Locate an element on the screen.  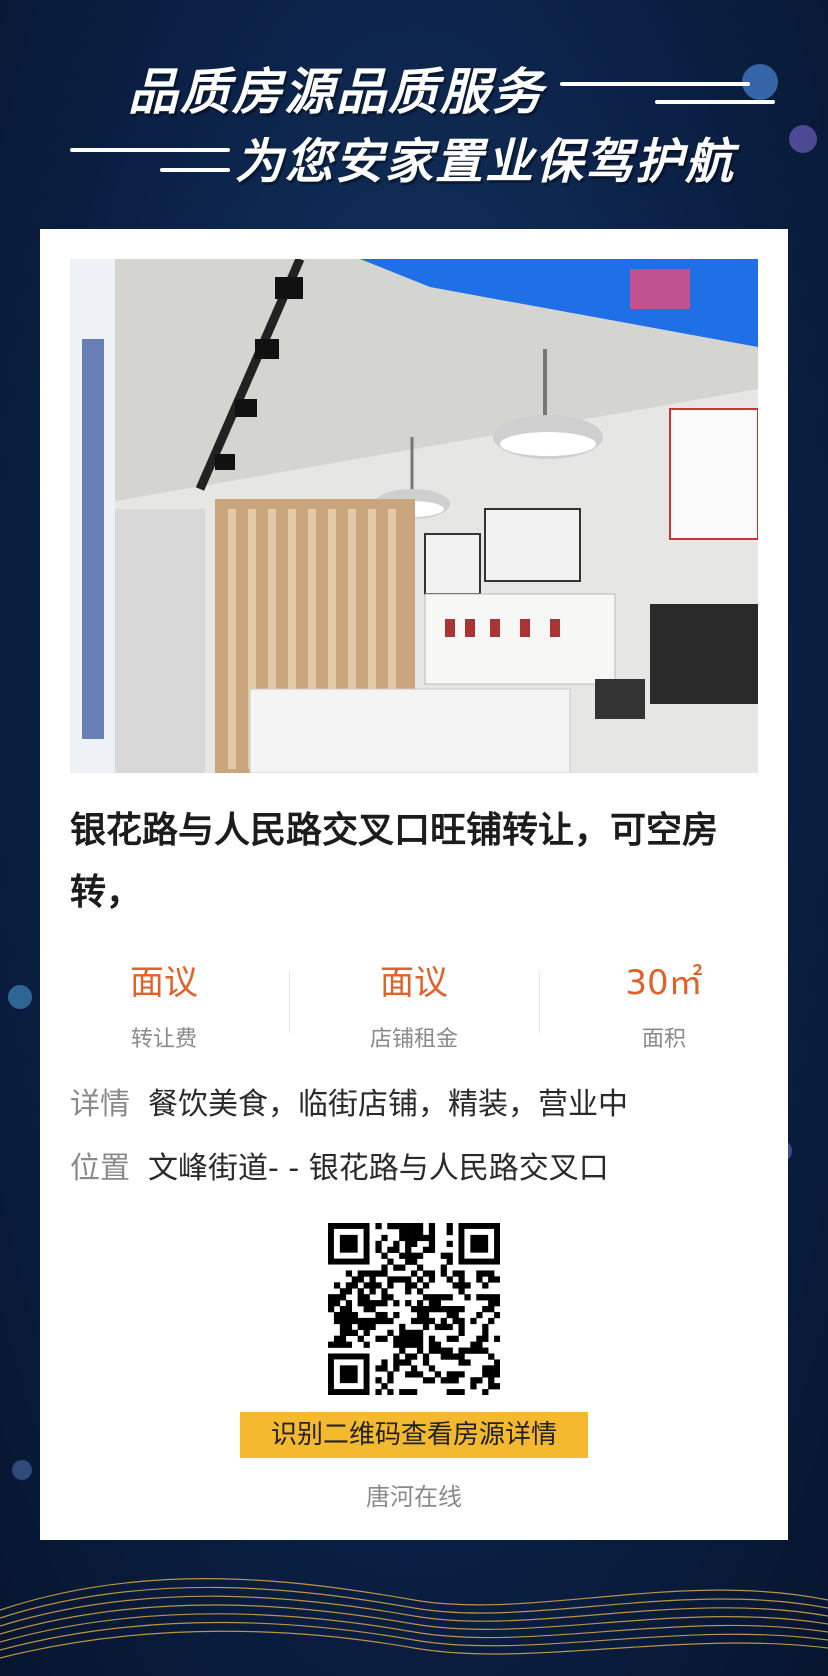
details-value: 餐饮美食，临街店铺，精装，营业中 is located at coordinates (388, 1104).